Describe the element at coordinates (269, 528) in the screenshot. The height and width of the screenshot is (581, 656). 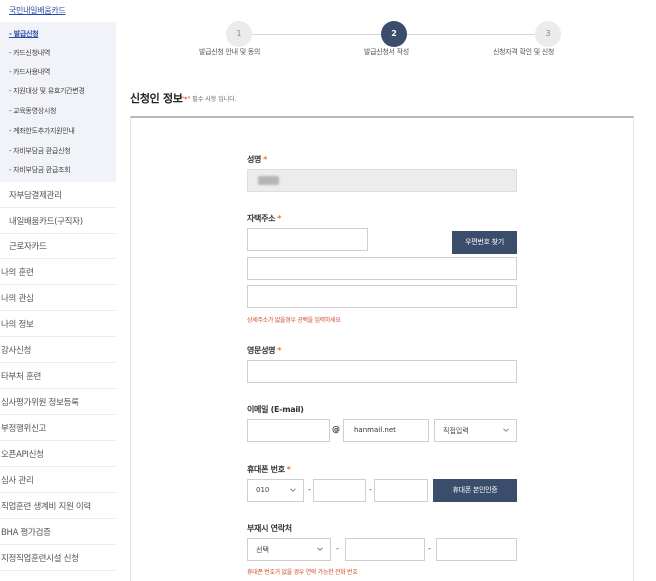
I see `alt-contact-label: 부재시 연락처` at that location.